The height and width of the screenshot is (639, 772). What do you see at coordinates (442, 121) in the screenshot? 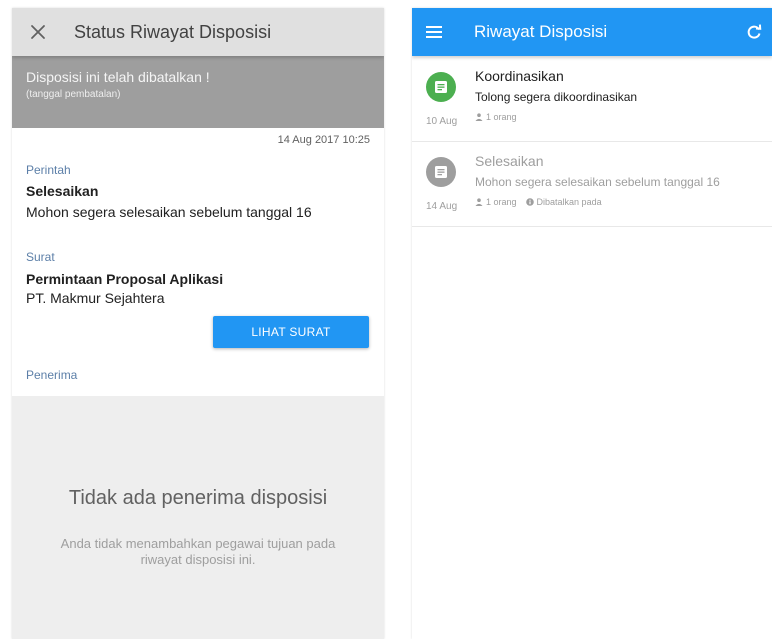
I see `item-date: 10 Aug` at bounding box center [442, 121].